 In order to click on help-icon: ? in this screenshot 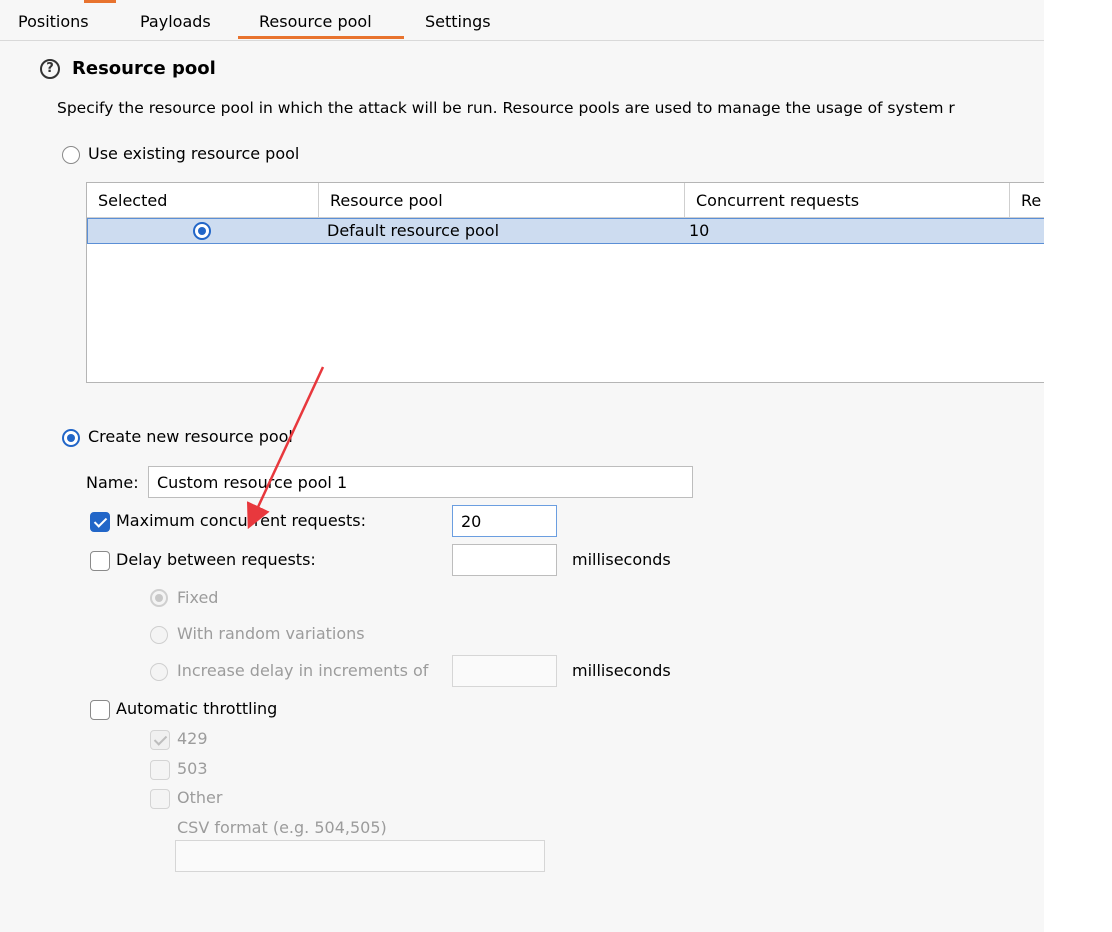, I will do `click(50, 69)`.